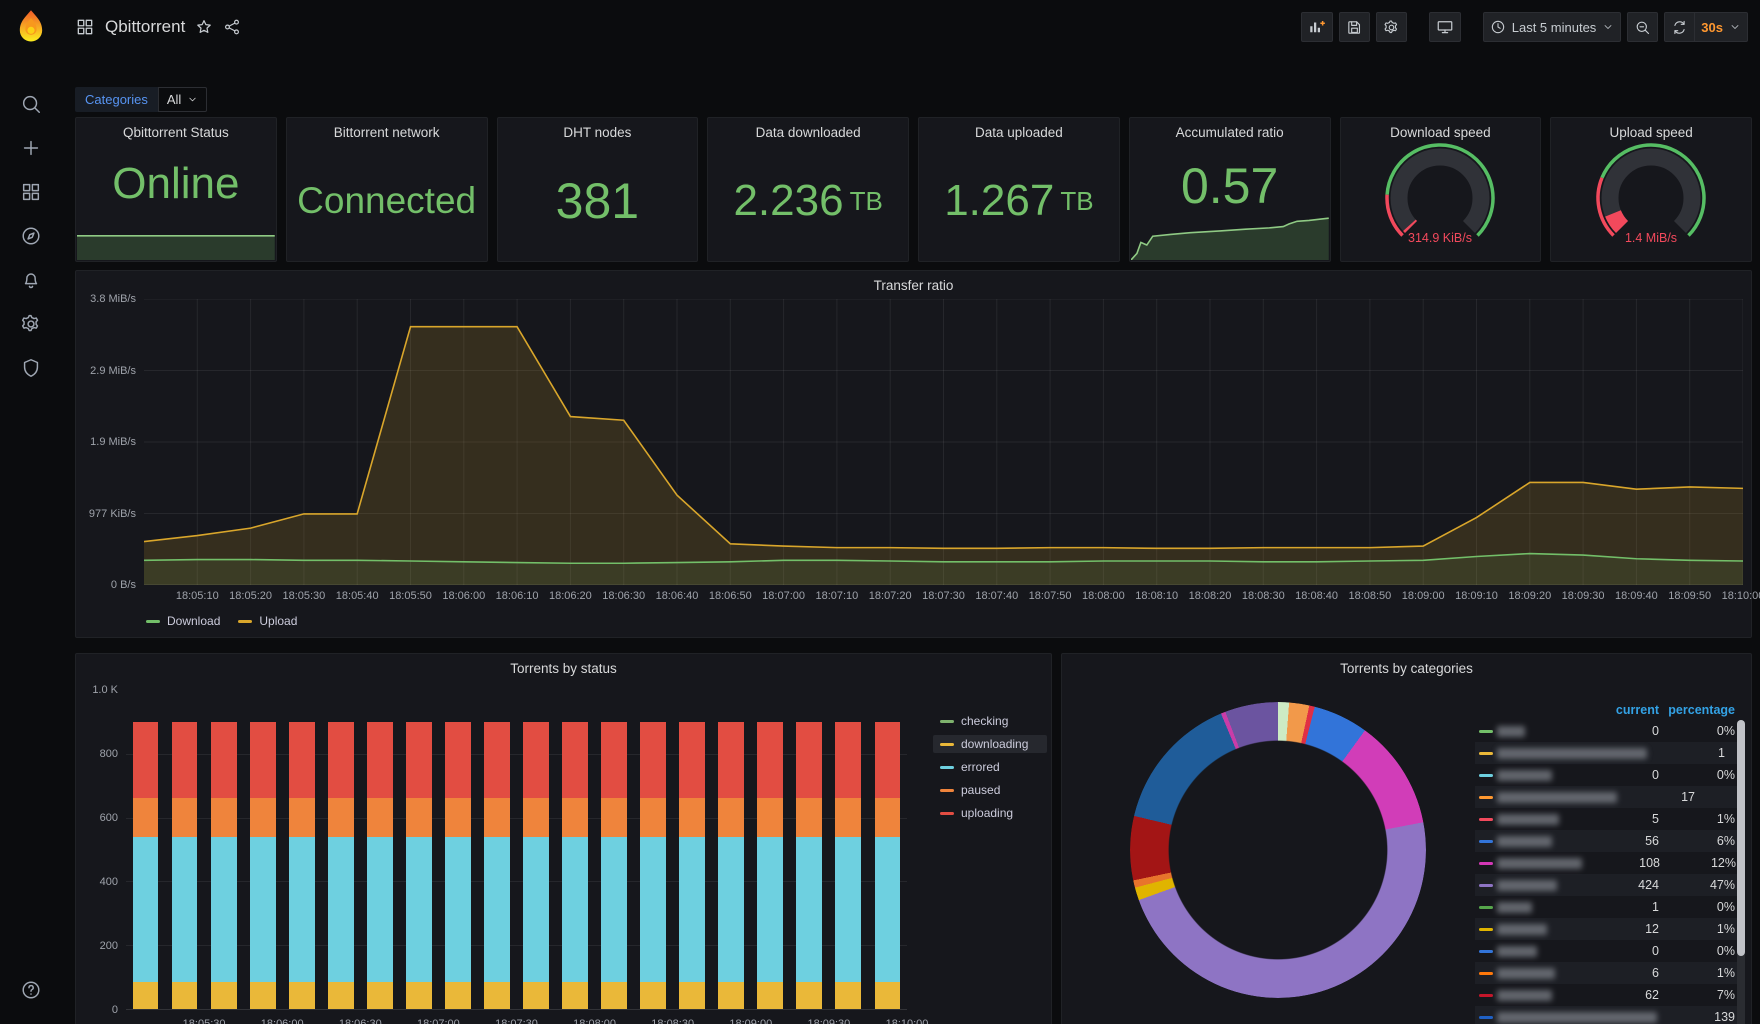 The height and width of the screenshot is (1024, 1760). Describe the element at coordinates (31, 148) in the screenshot. I see `create-plus-icon` at that location.